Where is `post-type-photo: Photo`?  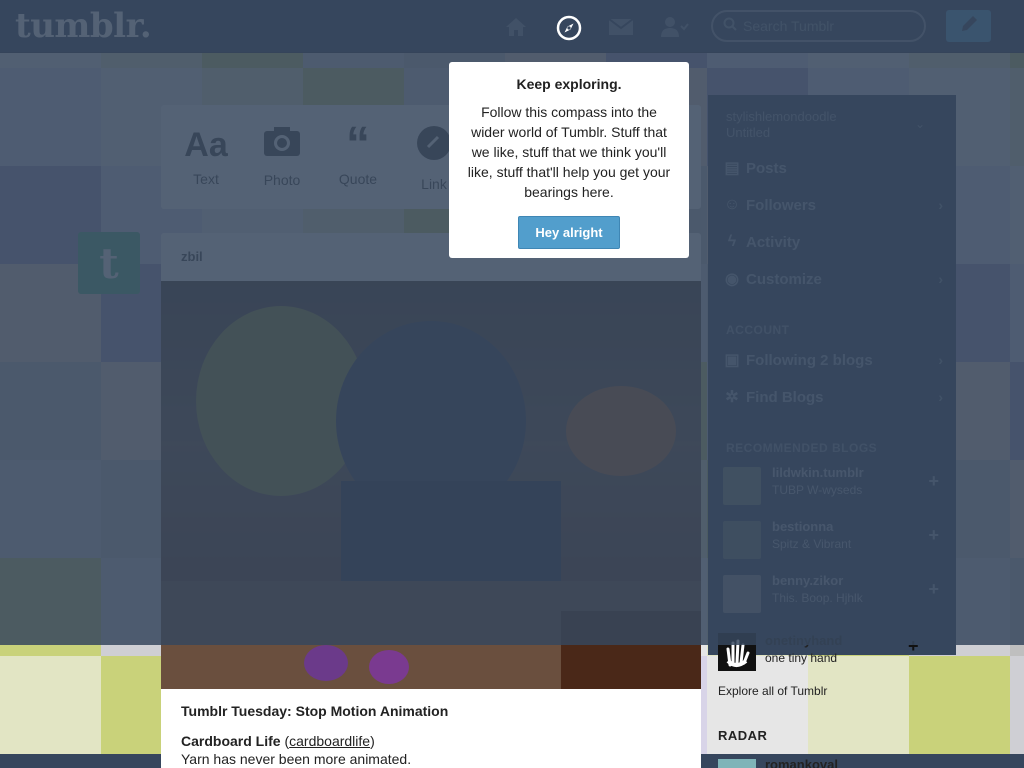 post-type-photo: Photo is located at coordinates (282, 156).